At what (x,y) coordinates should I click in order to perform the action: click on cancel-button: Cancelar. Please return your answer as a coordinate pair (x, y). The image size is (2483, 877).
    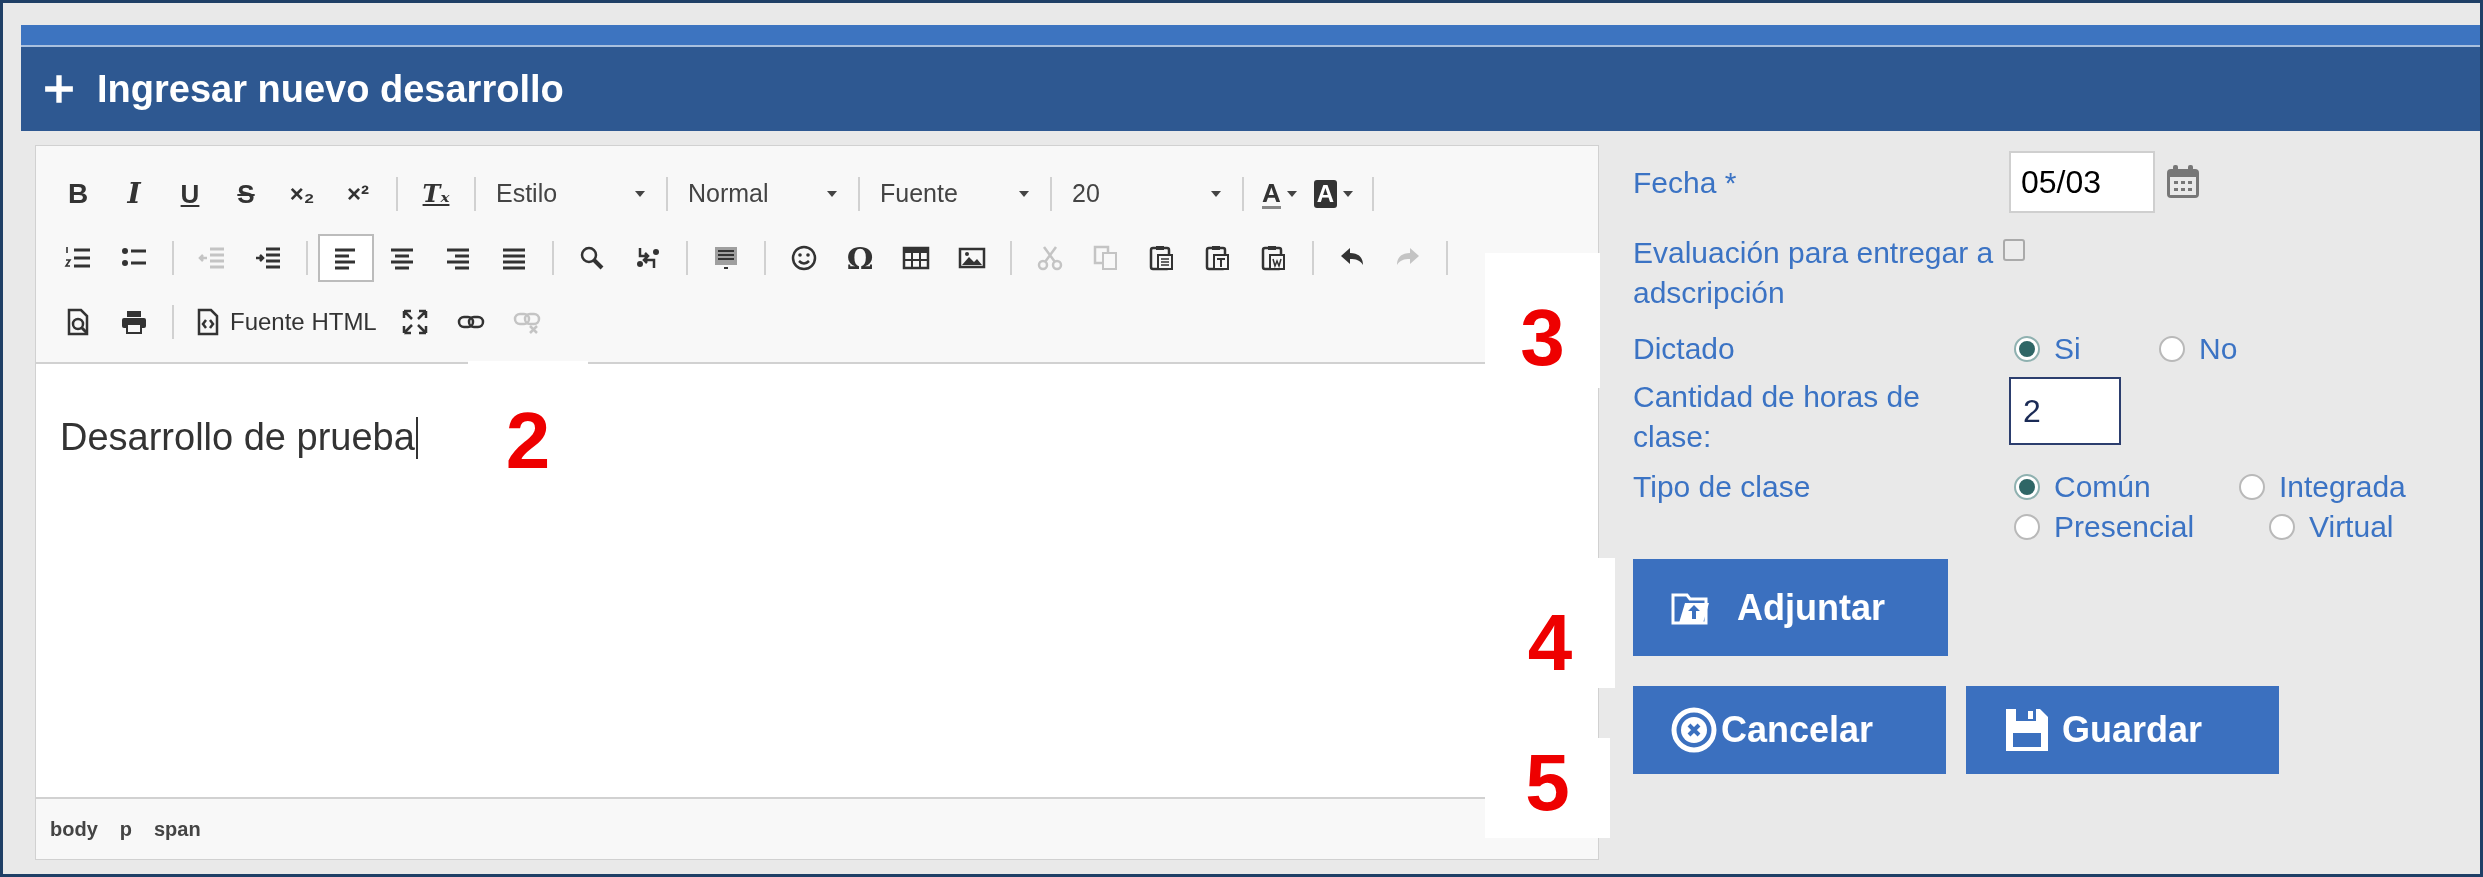
    Looking at the image, I should click on (1789, 730).